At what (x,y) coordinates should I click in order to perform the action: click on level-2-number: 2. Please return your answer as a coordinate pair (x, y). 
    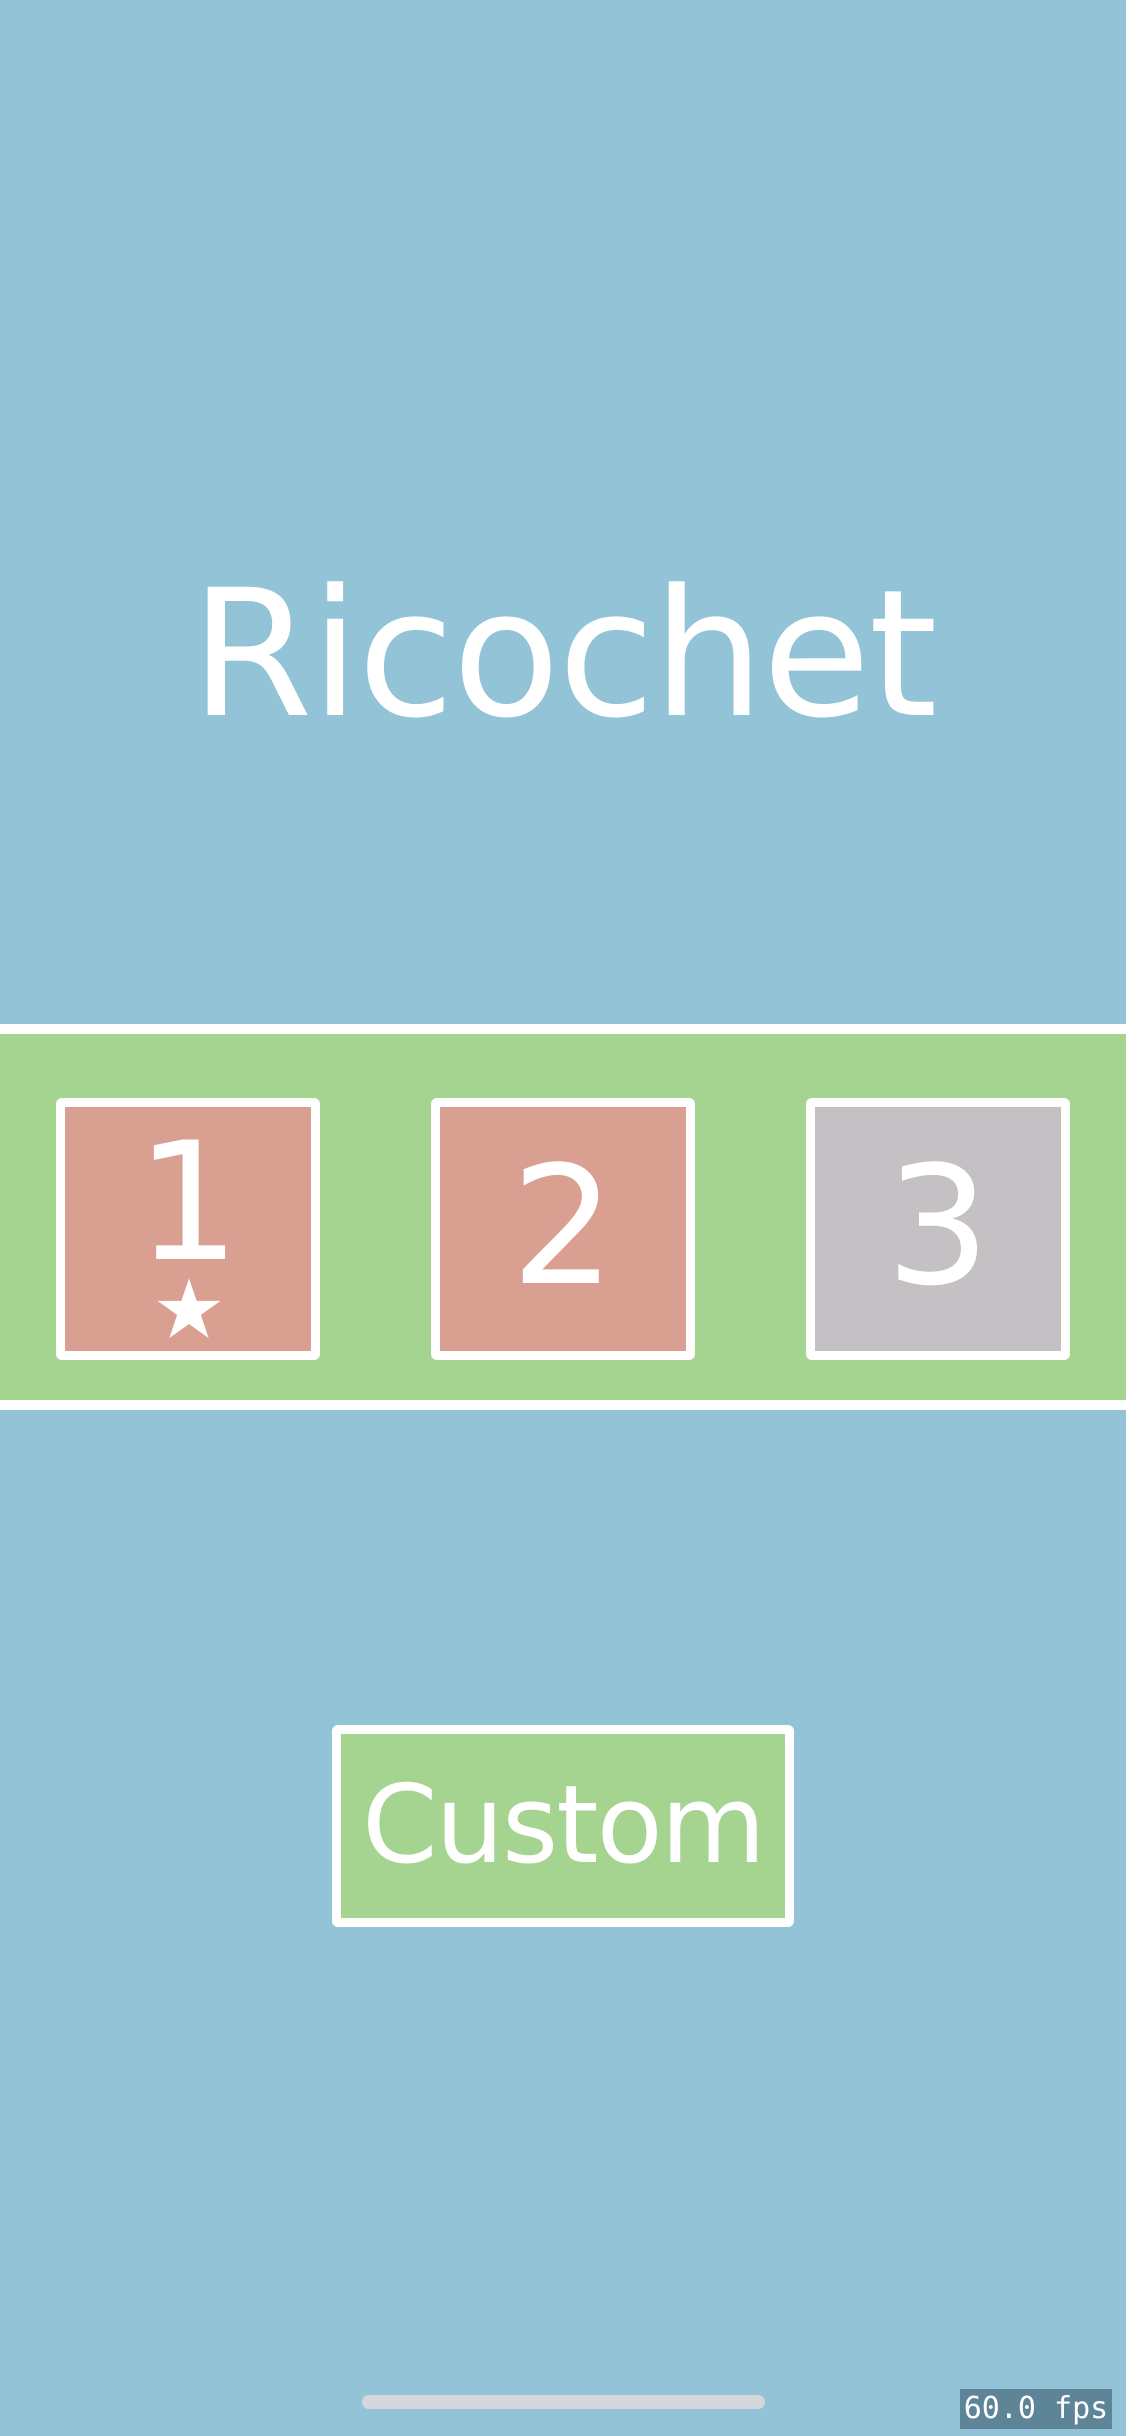
    Looking at the image, I should click on (563, 1226).